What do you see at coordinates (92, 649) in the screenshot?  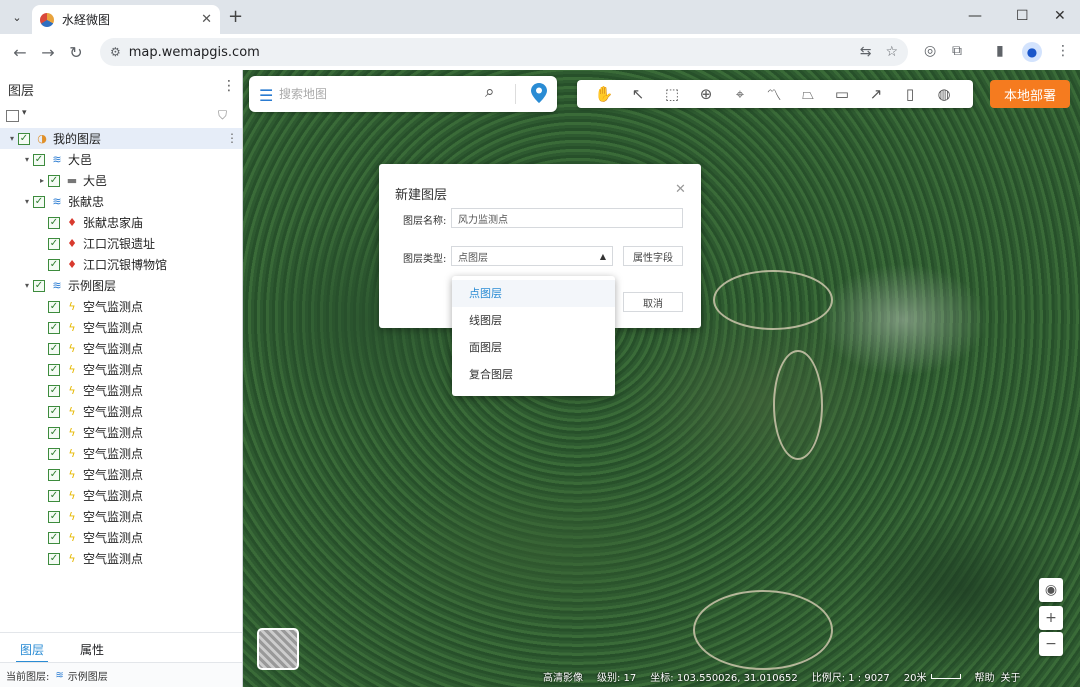 I see `tab-properties: 属性` at bounding box center [92, 649].